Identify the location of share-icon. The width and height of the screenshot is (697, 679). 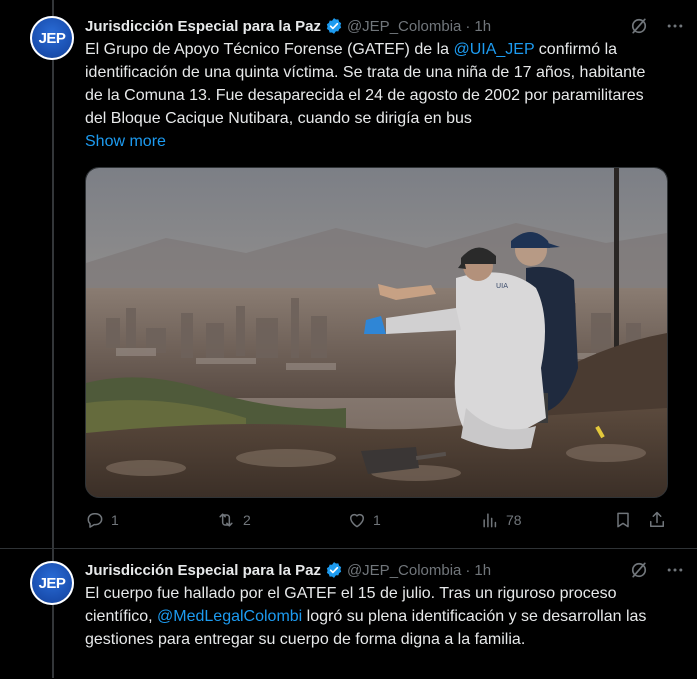
(657, 519).